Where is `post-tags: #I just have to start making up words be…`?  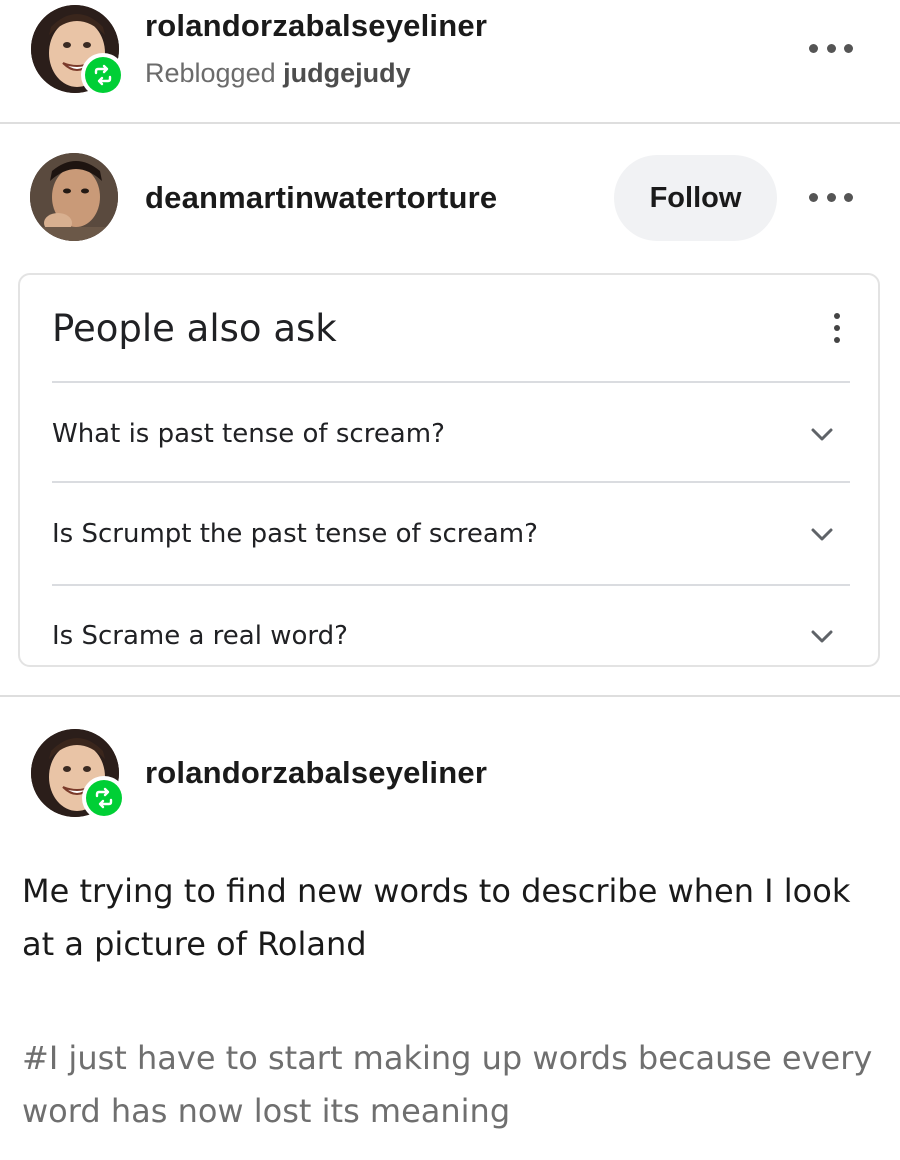
post-tags: #I just have to start making up words be… is located at coordinates (452, 1085).